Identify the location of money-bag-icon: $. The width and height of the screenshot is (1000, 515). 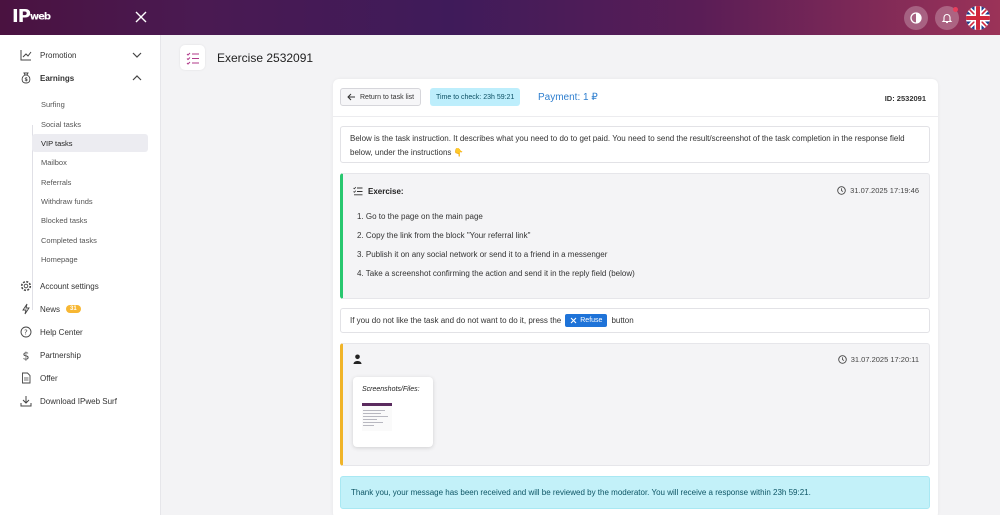
(26, 78).